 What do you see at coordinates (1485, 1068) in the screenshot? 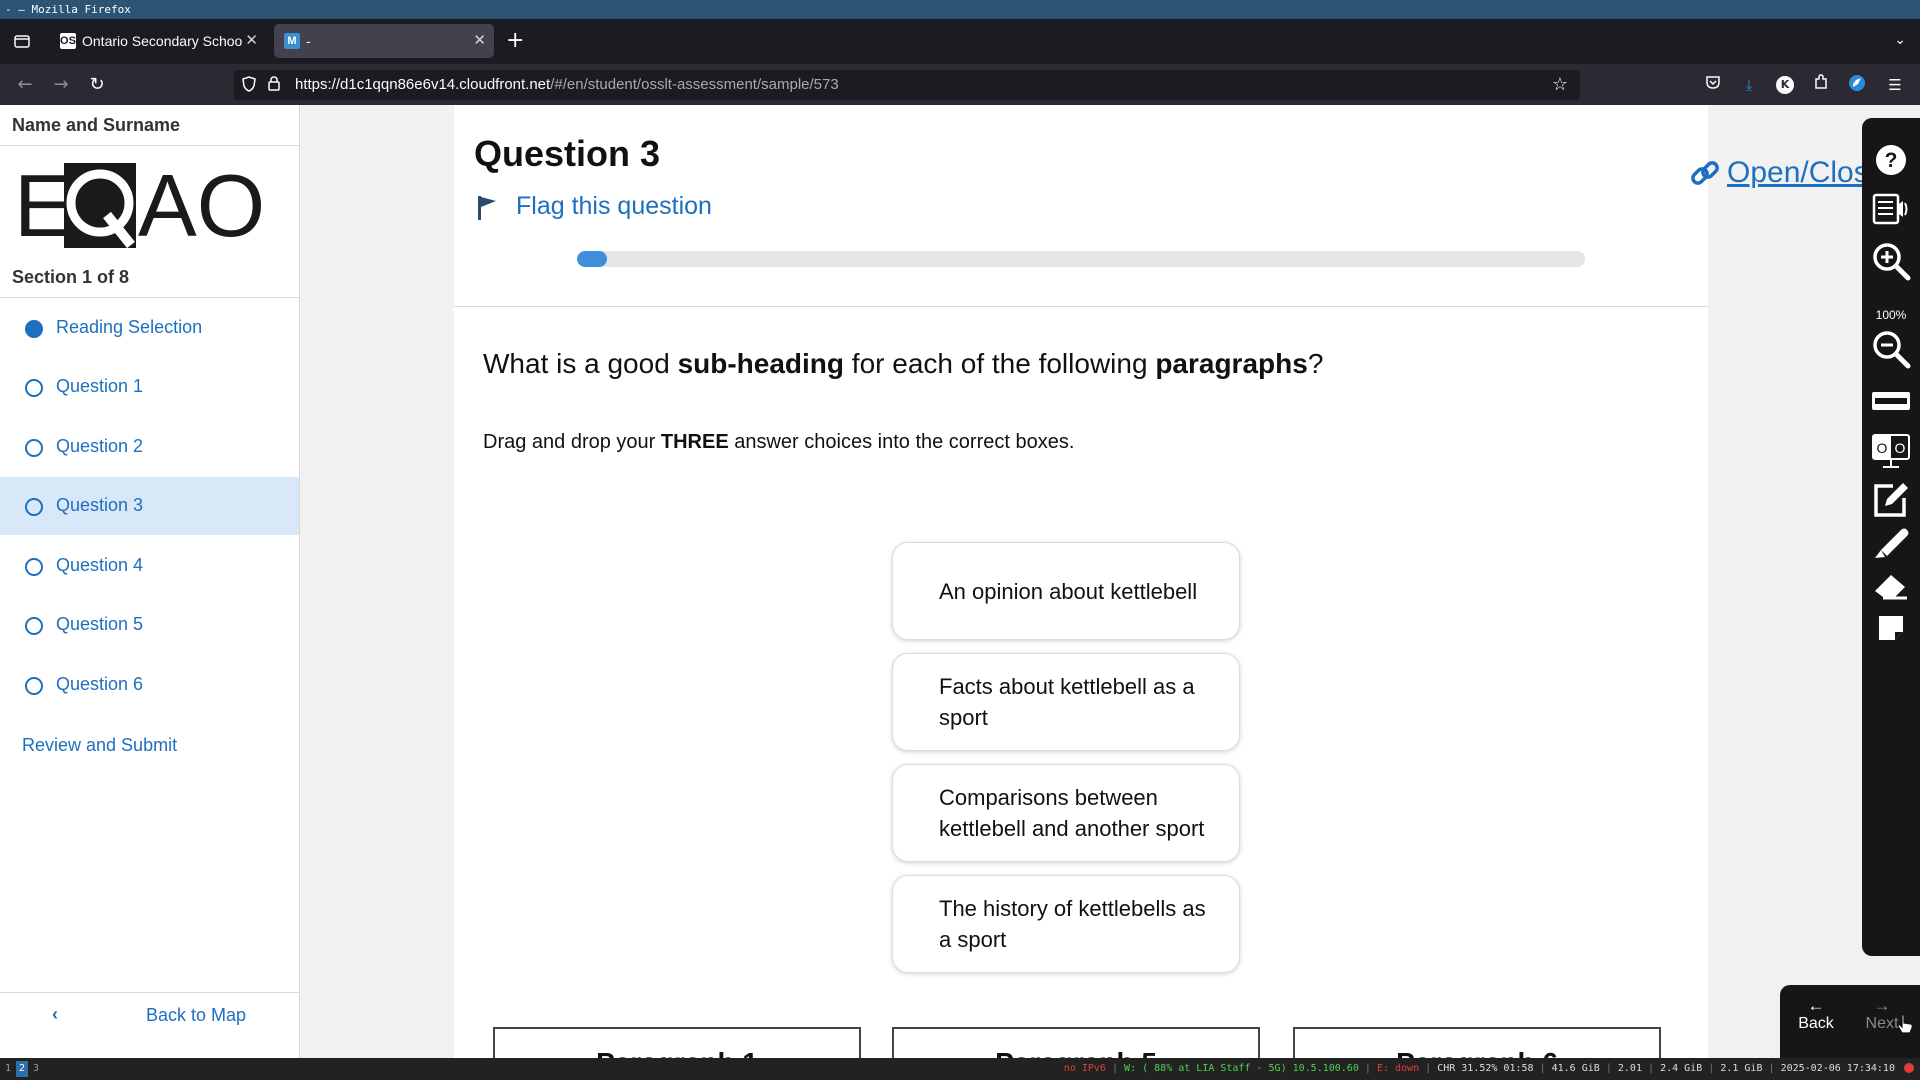
I see `battery-status: CHR 31.52% 01:58` at bounding box center [1485, 1068].